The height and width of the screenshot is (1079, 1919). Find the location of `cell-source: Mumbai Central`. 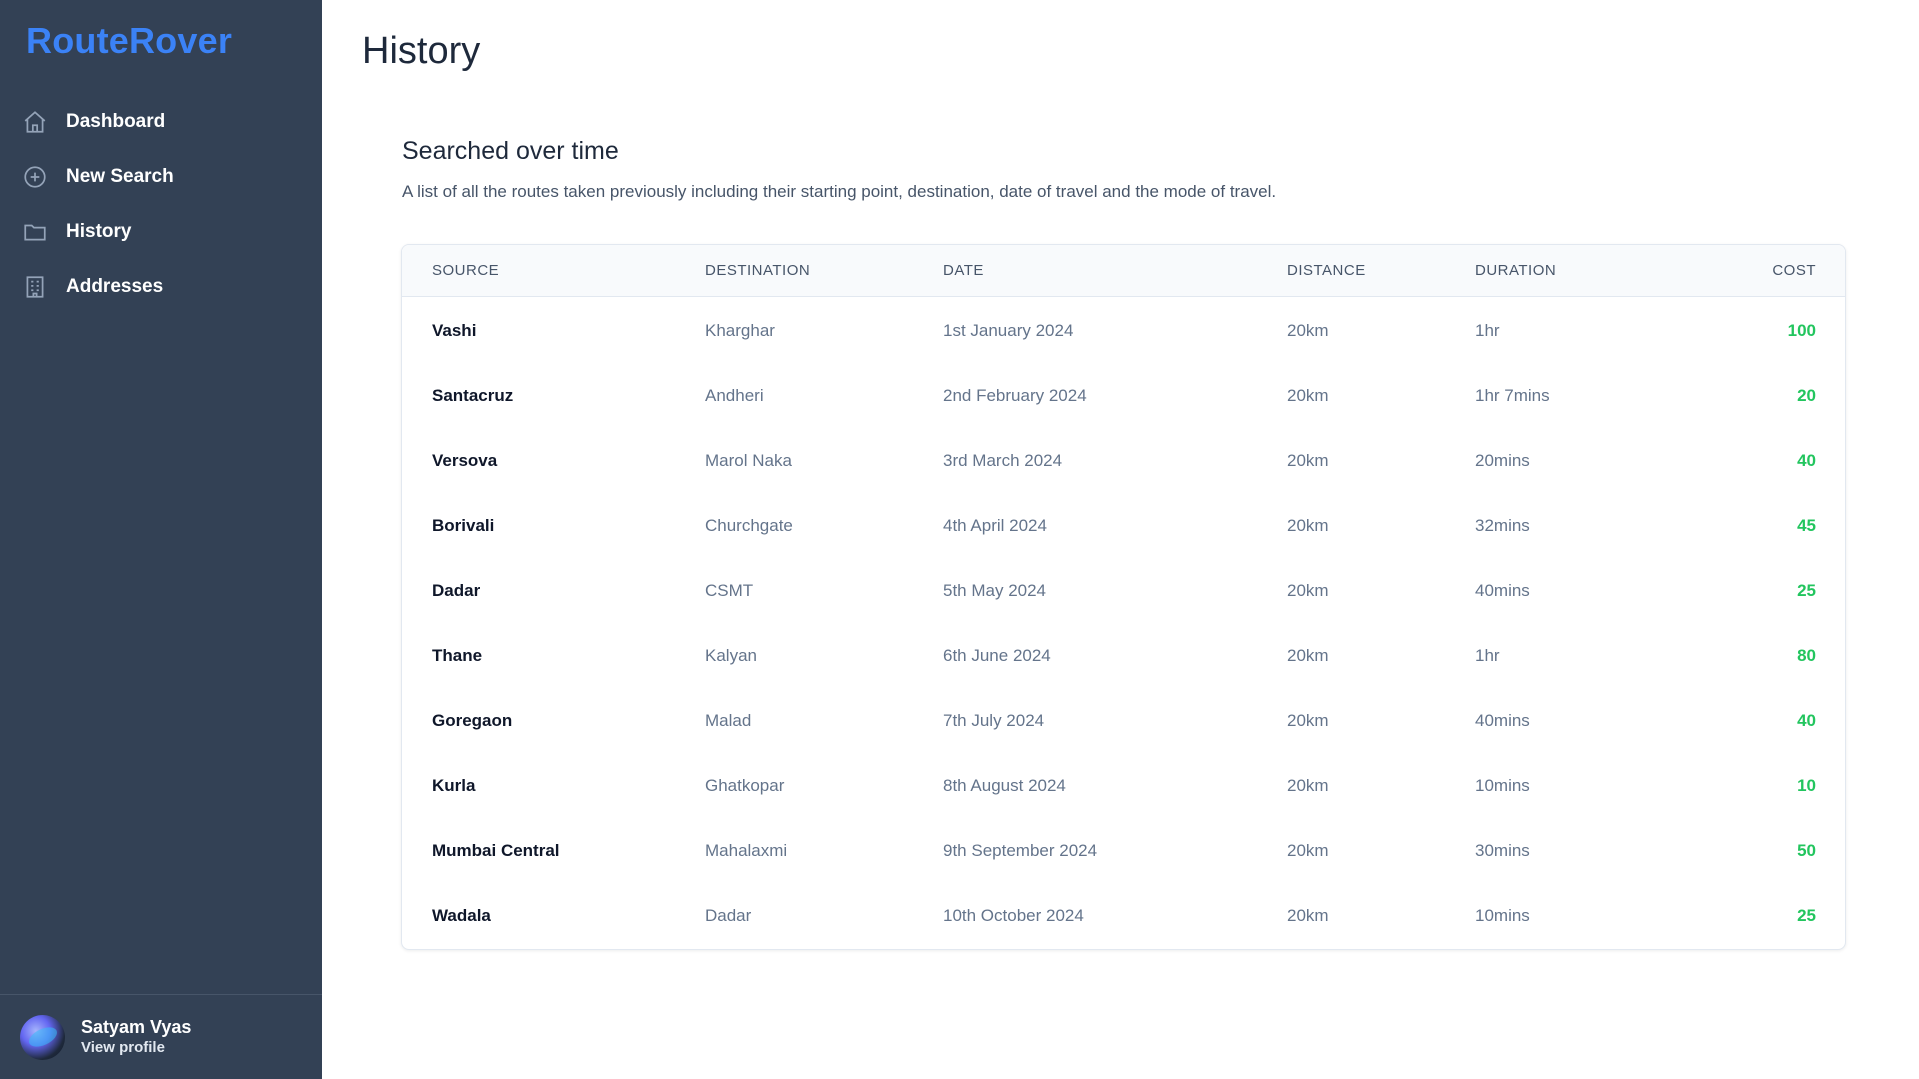

cell-source: Mumbai Central is located at coordinates (496, 850).